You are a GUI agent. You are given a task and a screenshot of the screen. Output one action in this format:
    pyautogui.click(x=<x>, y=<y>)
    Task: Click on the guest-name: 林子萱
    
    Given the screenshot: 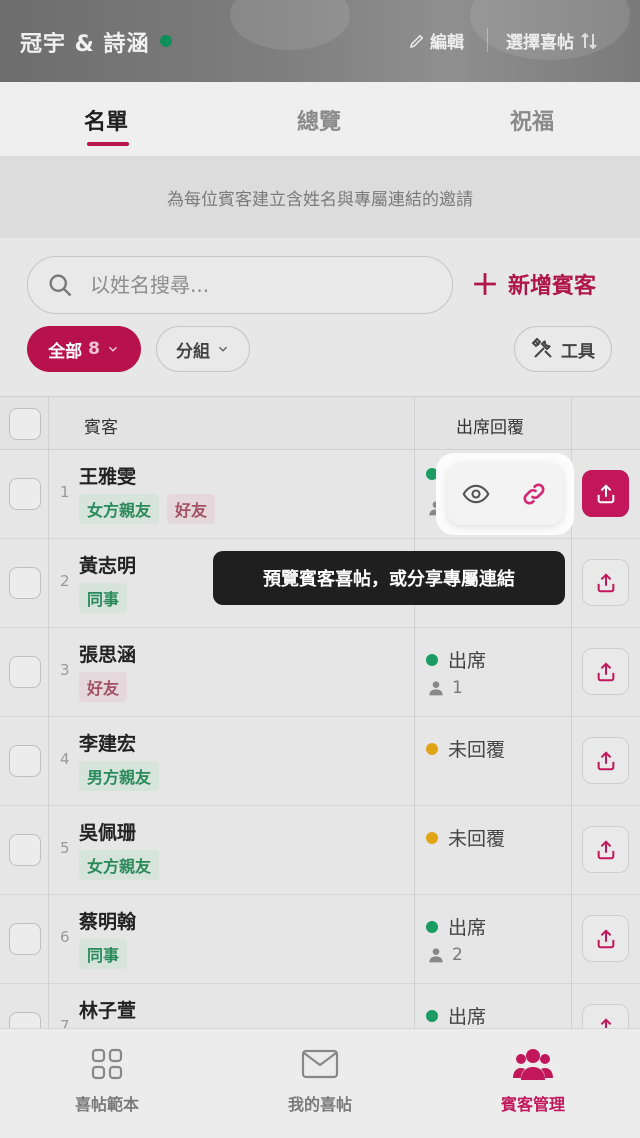 What is the action you would take?
    pyautogui.click(x=108, y=1011)
    